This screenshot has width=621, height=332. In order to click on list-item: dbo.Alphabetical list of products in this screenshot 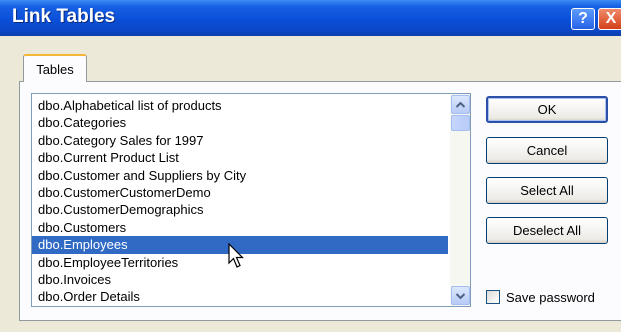, I will do `click(240, 105)`.